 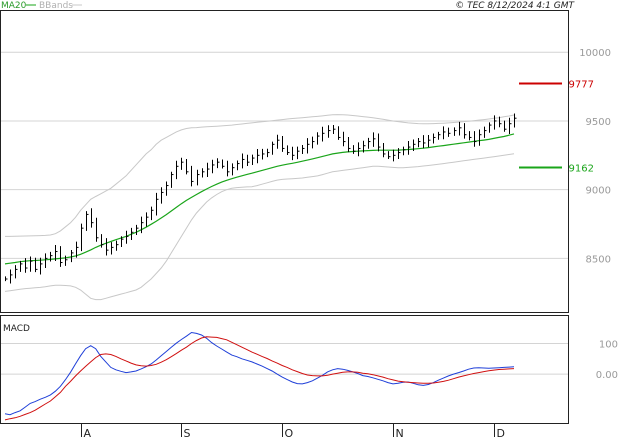 What do you see at coordinates (581, 169) in the screenshot?
I see `support-level-label: 9162` at bounding box center [581, 169].